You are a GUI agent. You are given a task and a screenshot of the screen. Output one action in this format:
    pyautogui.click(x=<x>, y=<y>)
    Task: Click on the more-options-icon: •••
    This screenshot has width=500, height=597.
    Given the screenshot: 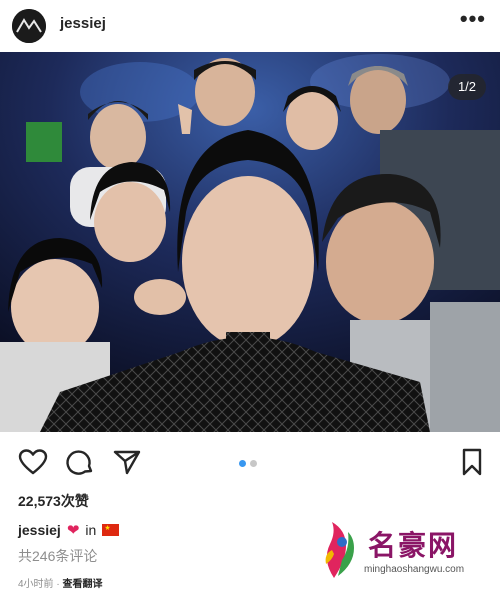 What is the action you would take?
    pyautogui.click(x=473, y=19)
    